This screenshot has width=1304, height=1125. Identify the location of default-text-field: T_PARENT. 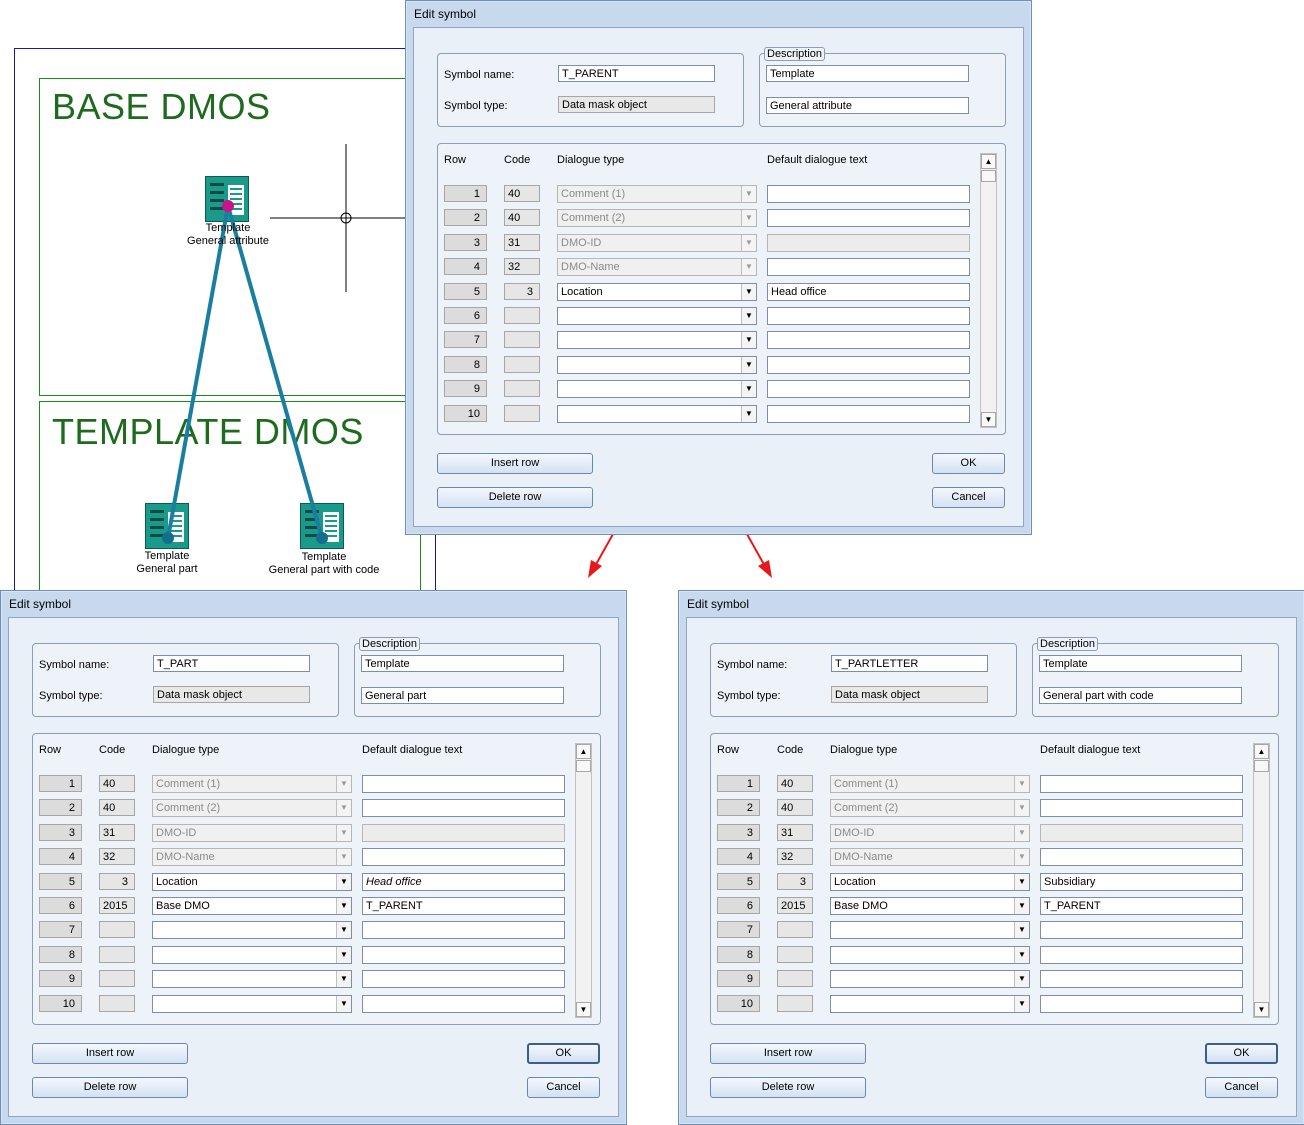
(463, 906).